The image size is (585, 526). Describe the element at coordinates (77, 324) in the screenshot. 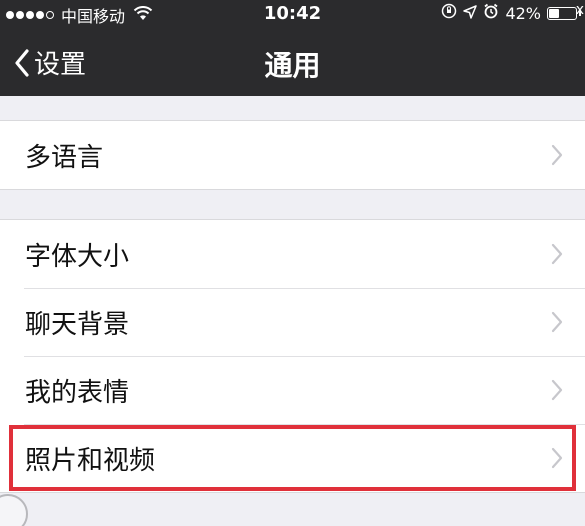

I see `list-item-label: 聊天背景` at that location.